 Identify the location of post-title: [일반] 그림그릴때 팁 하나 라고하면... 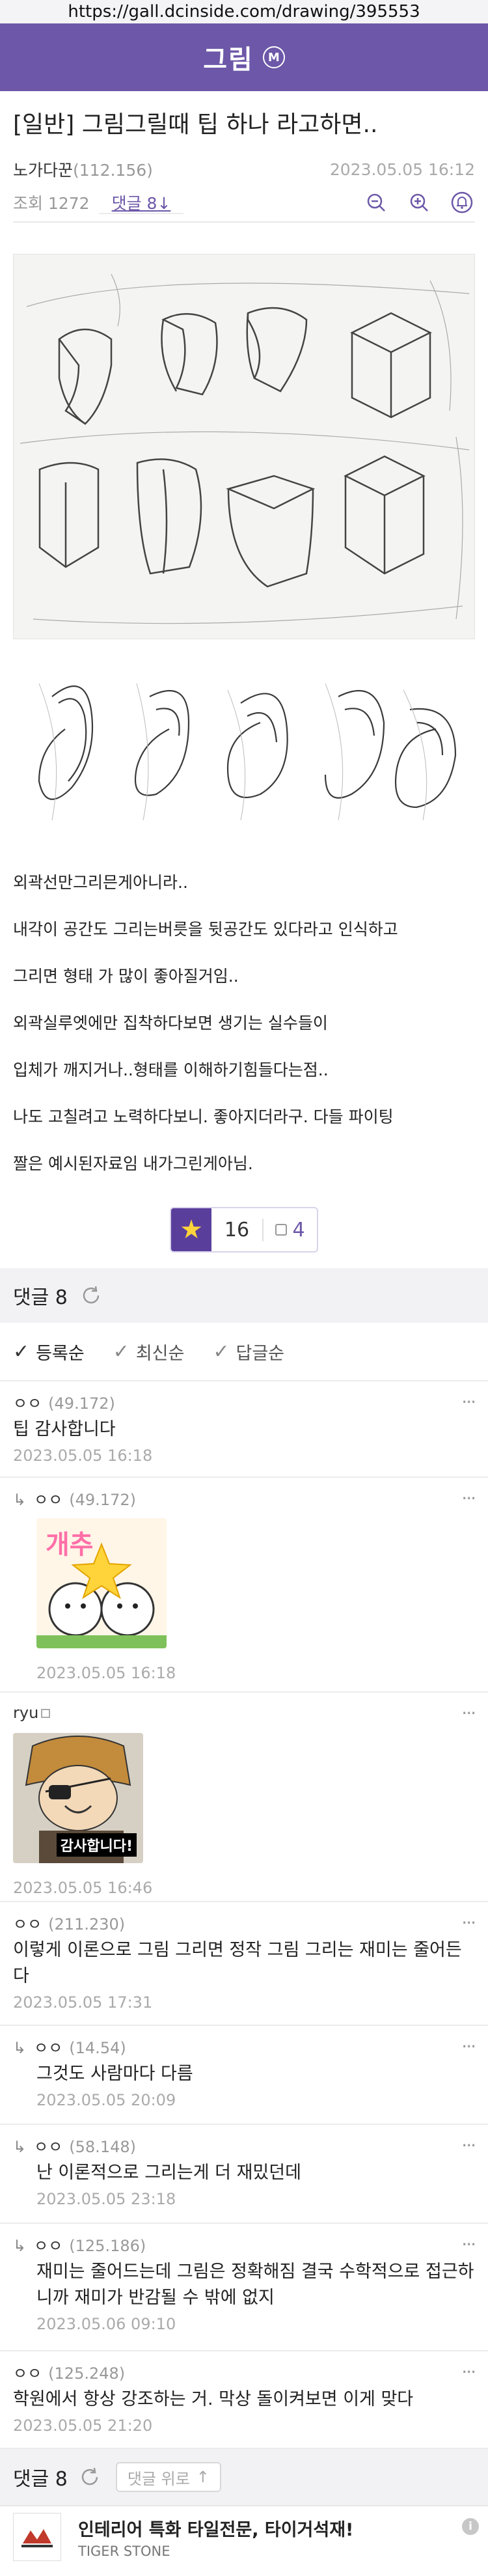
(195, 124).